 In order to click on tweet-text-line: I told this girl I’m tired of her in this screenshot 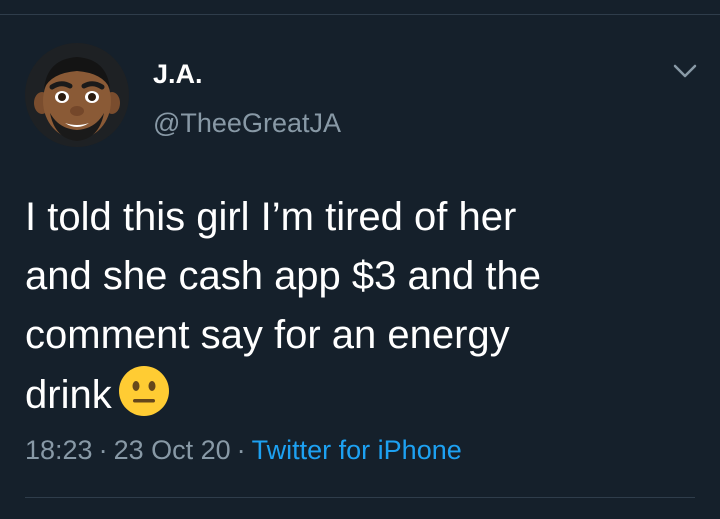, I will do `click(271, 217)`.